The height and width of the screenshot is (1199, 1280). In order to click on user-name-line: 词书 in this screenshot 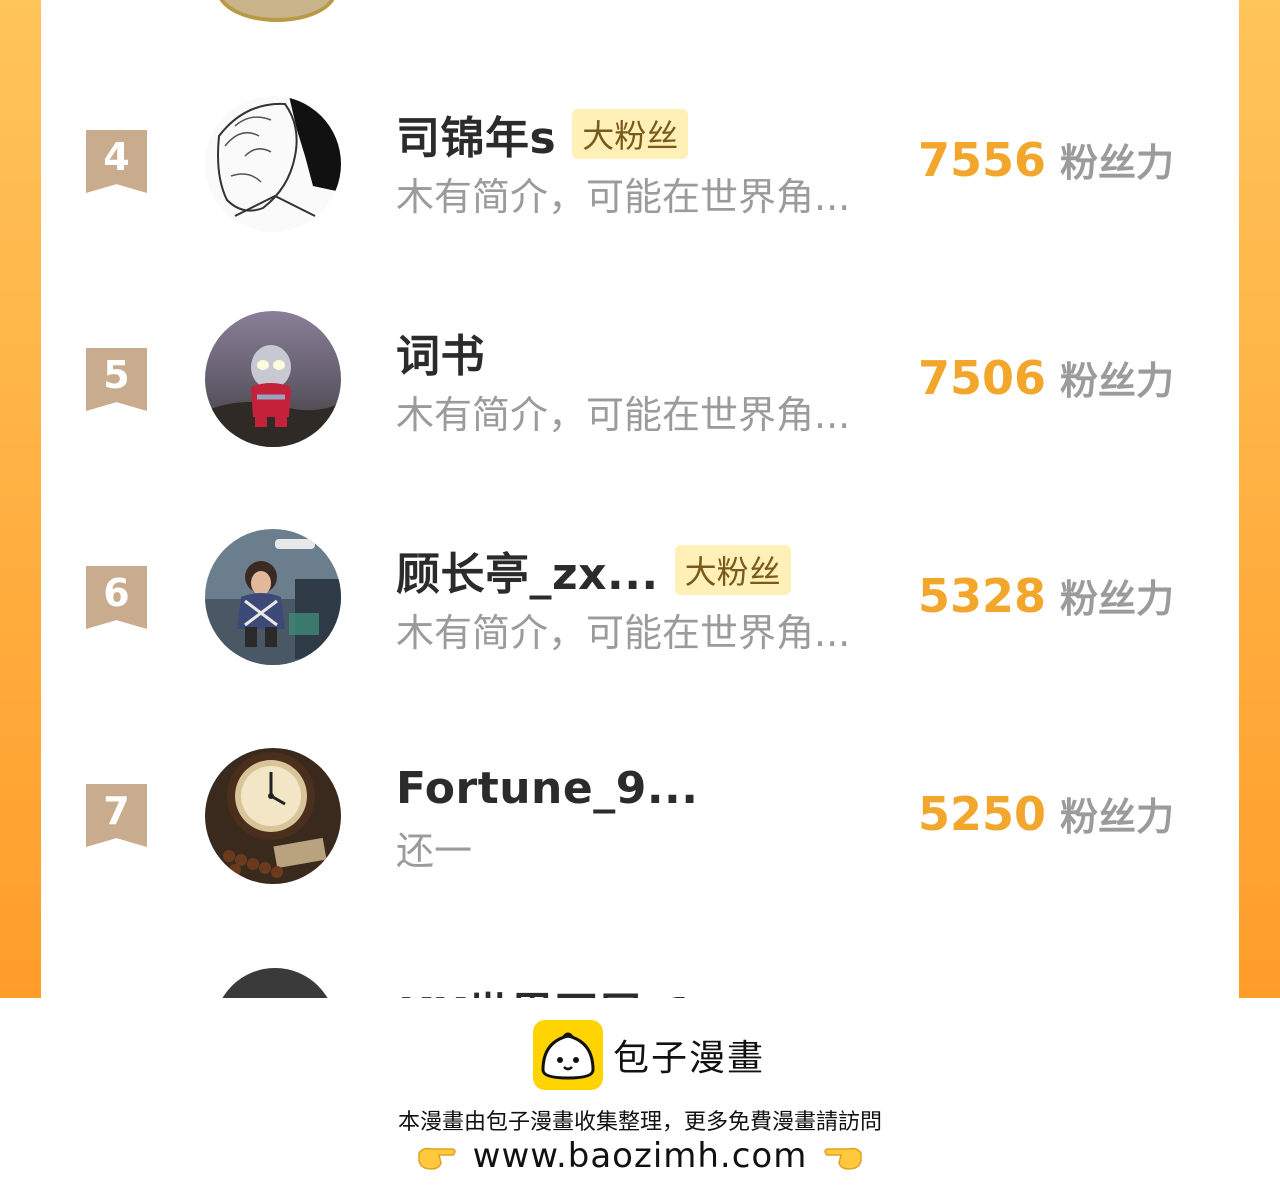, I will do `click(440, 353)`.